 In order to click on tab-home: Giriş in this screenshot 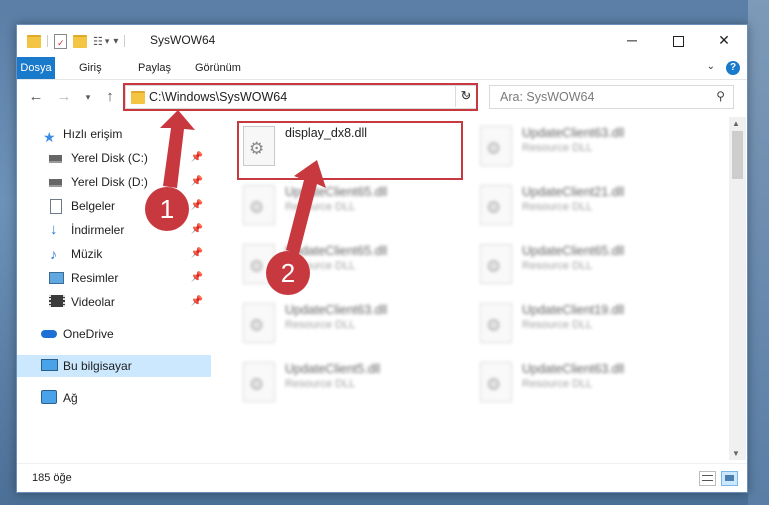, I will do `click(90, 68)`.